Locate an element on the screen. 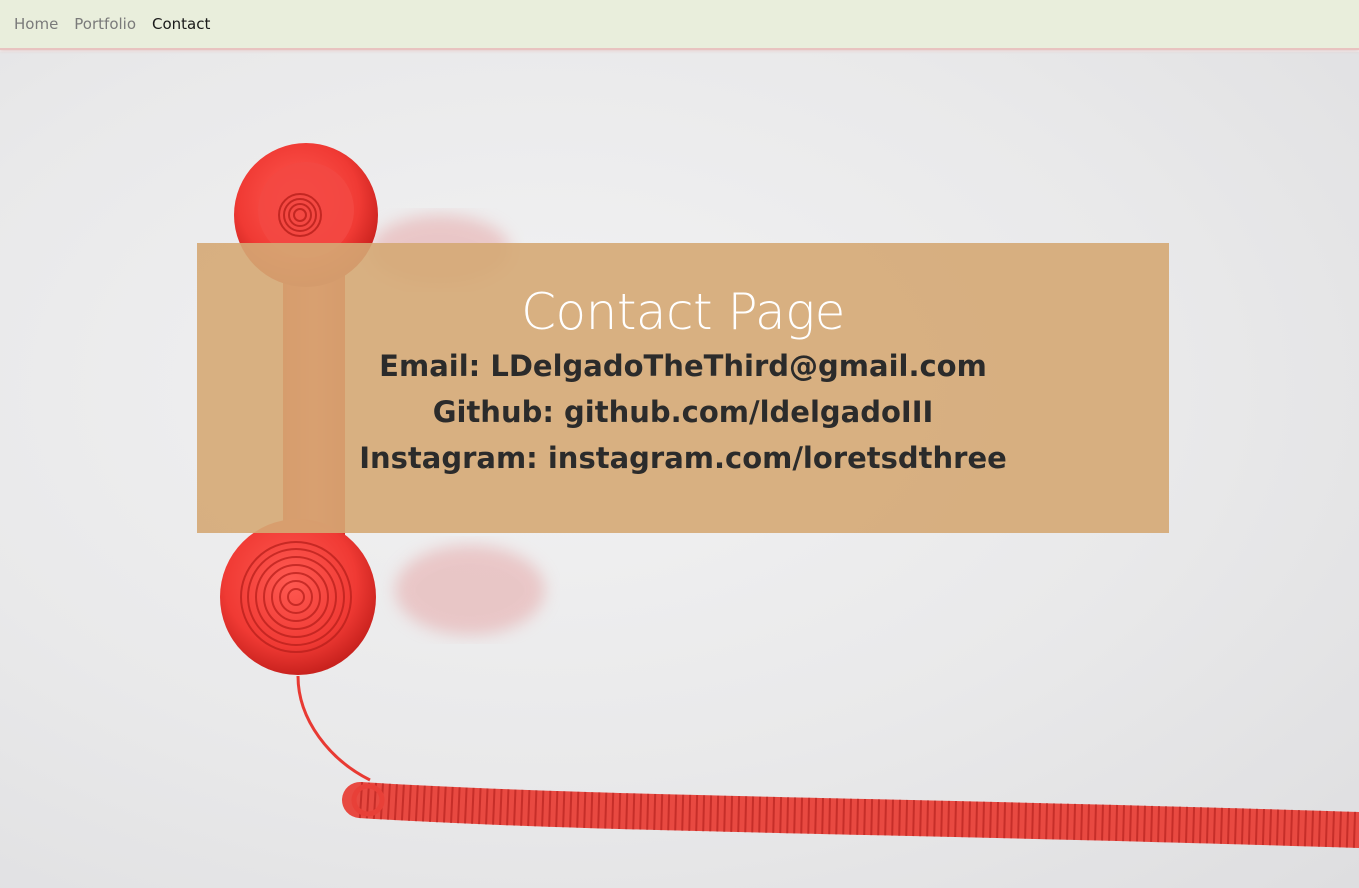 This screenshot has height=888, width=1359. email-text: Email: LDelgadoTheThird@gmail.com is located at coordinates (683, 366).